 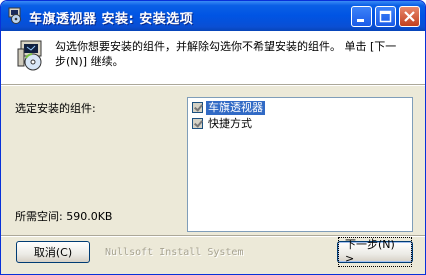 What do you see at coordinates (29, 55) in the screenshot?
I see `installer-disk-icon` at bounding box center [29, 55].